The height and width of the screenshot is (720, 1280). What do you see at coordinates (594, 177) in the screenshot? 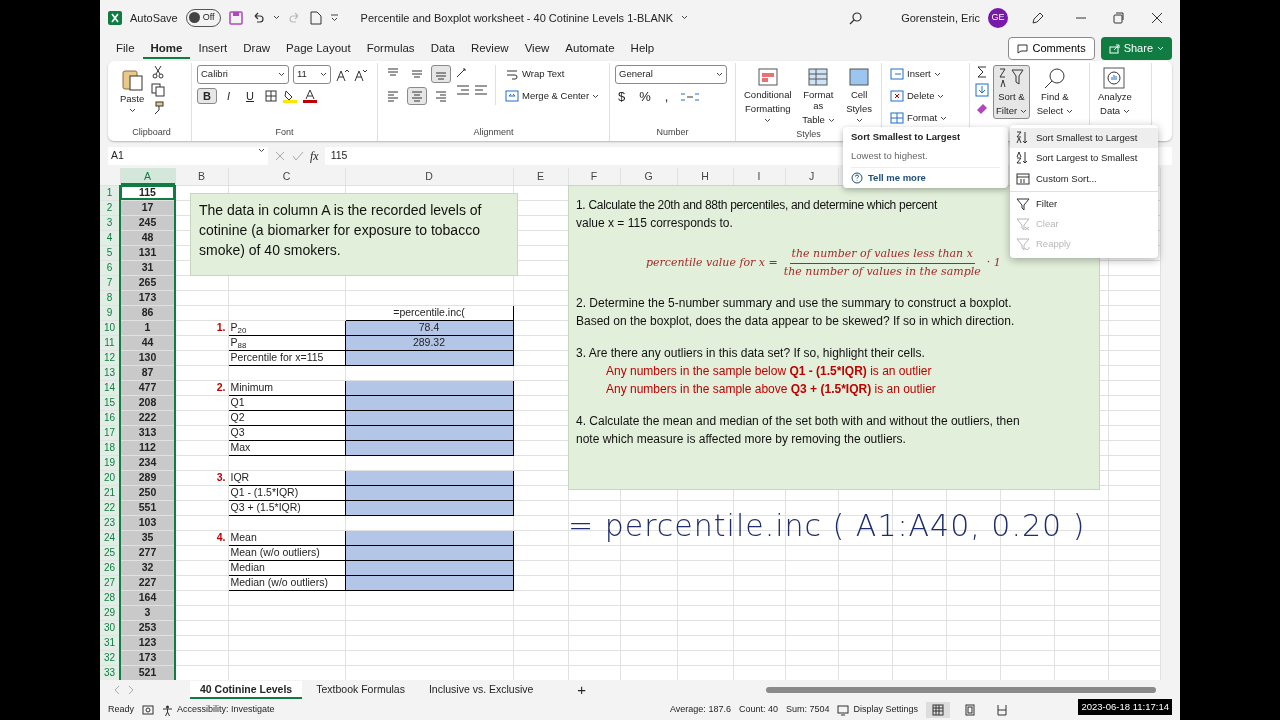
I see `column-header: F` at bounding box center [594, 177].